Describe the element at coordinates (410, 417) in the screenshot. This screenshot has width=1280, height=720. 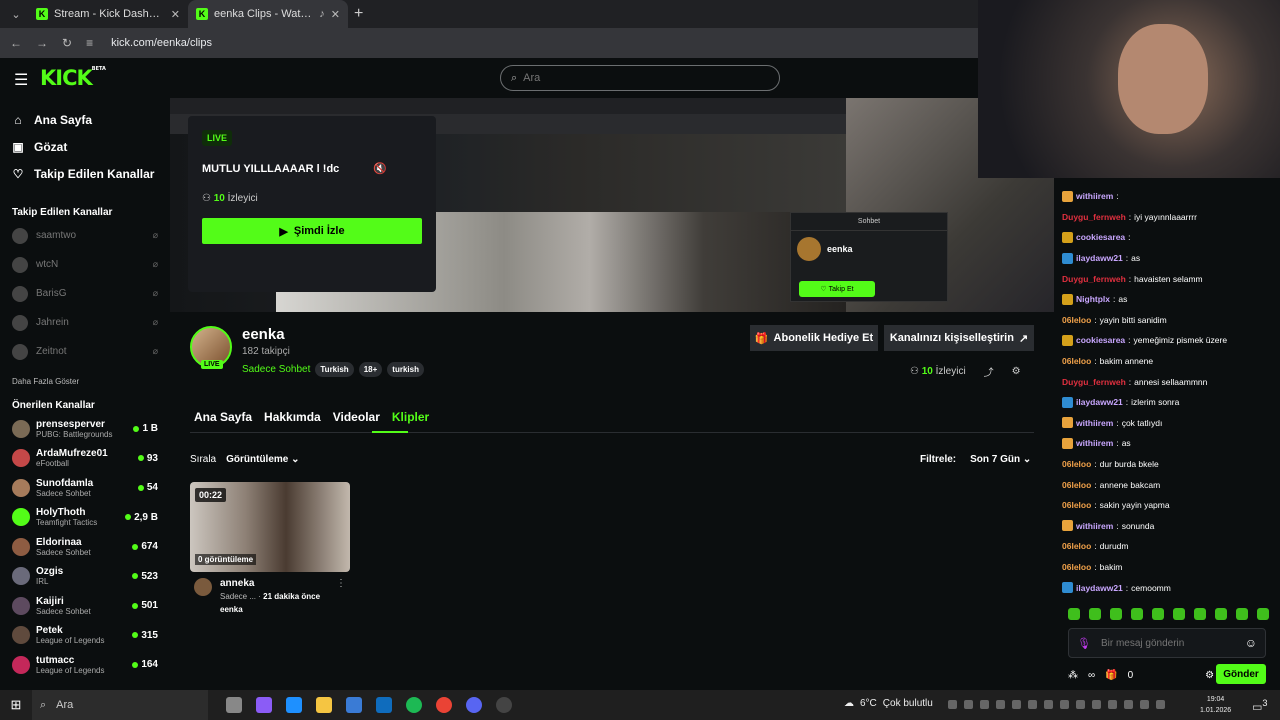
I see `tab-clips: Klipler` at that location.